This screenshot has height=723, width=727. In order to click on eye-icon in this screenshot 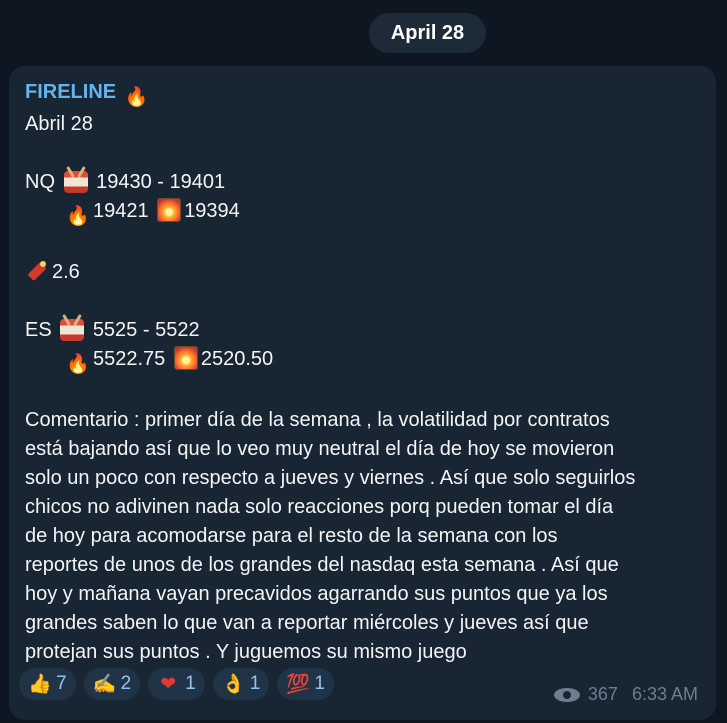, I will do `click(566, 695)`.